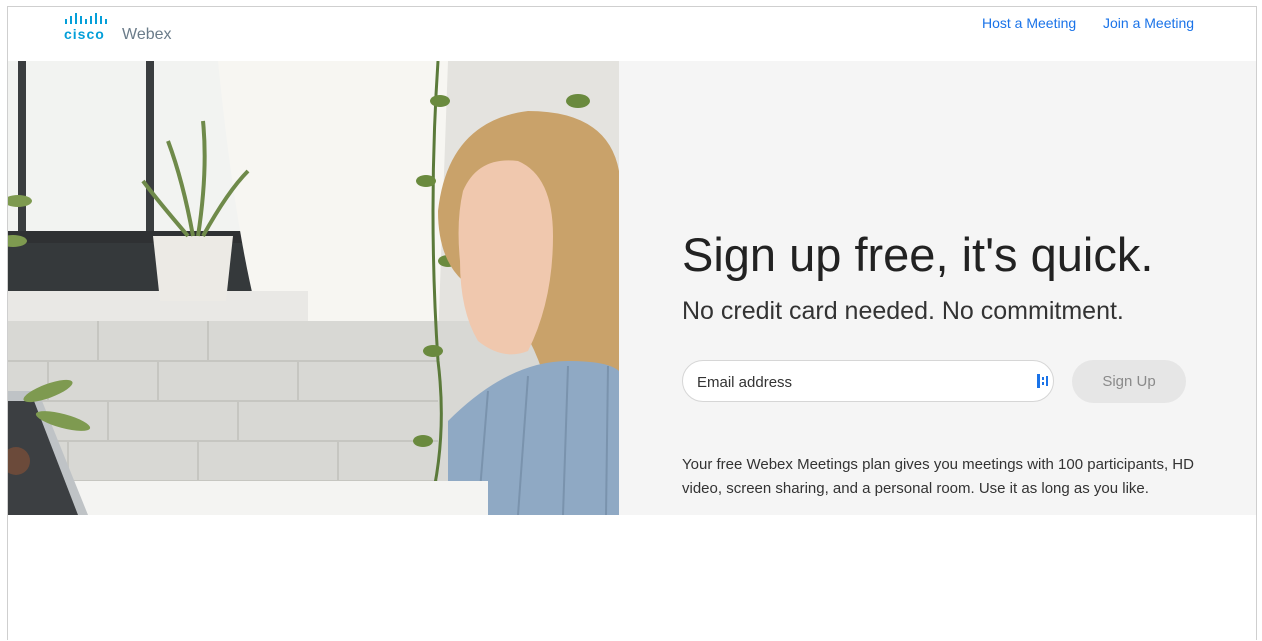  Describe the element at coordinates (86, 18) in the screenshot. I see `cisco-bars-icon` at that location.